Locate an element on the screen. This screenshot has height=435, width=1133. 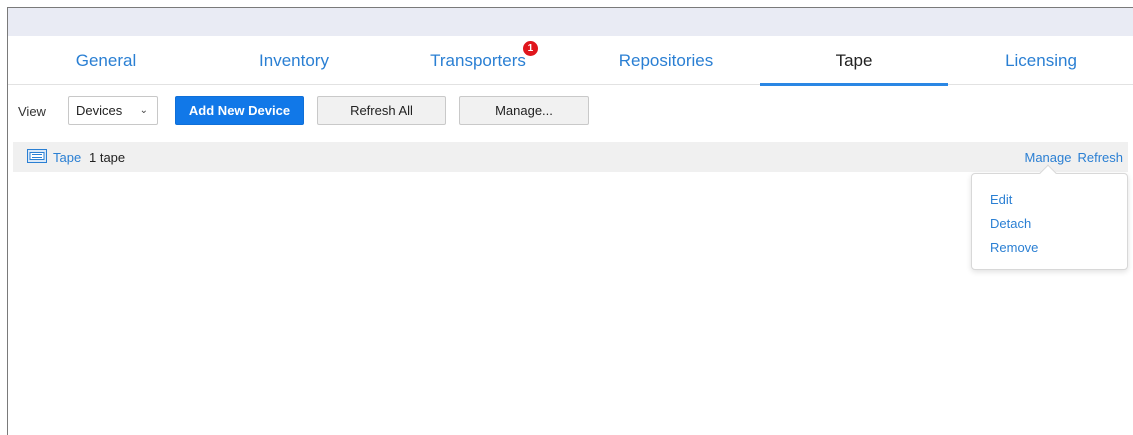
tab-label: General is located at coordinates (106, 60).